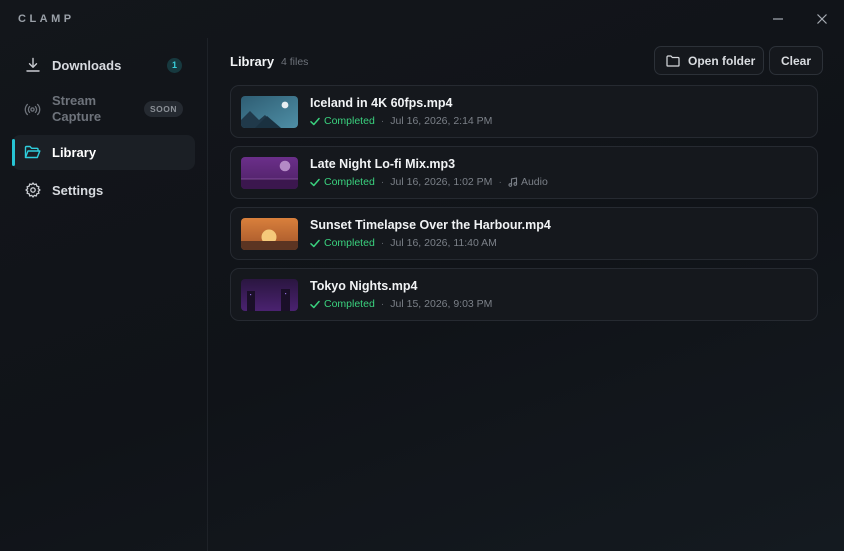 This screenshot has height=551, width=844. I want to click on file-name: Tokyo Nights.mp4, so click(364, 286).